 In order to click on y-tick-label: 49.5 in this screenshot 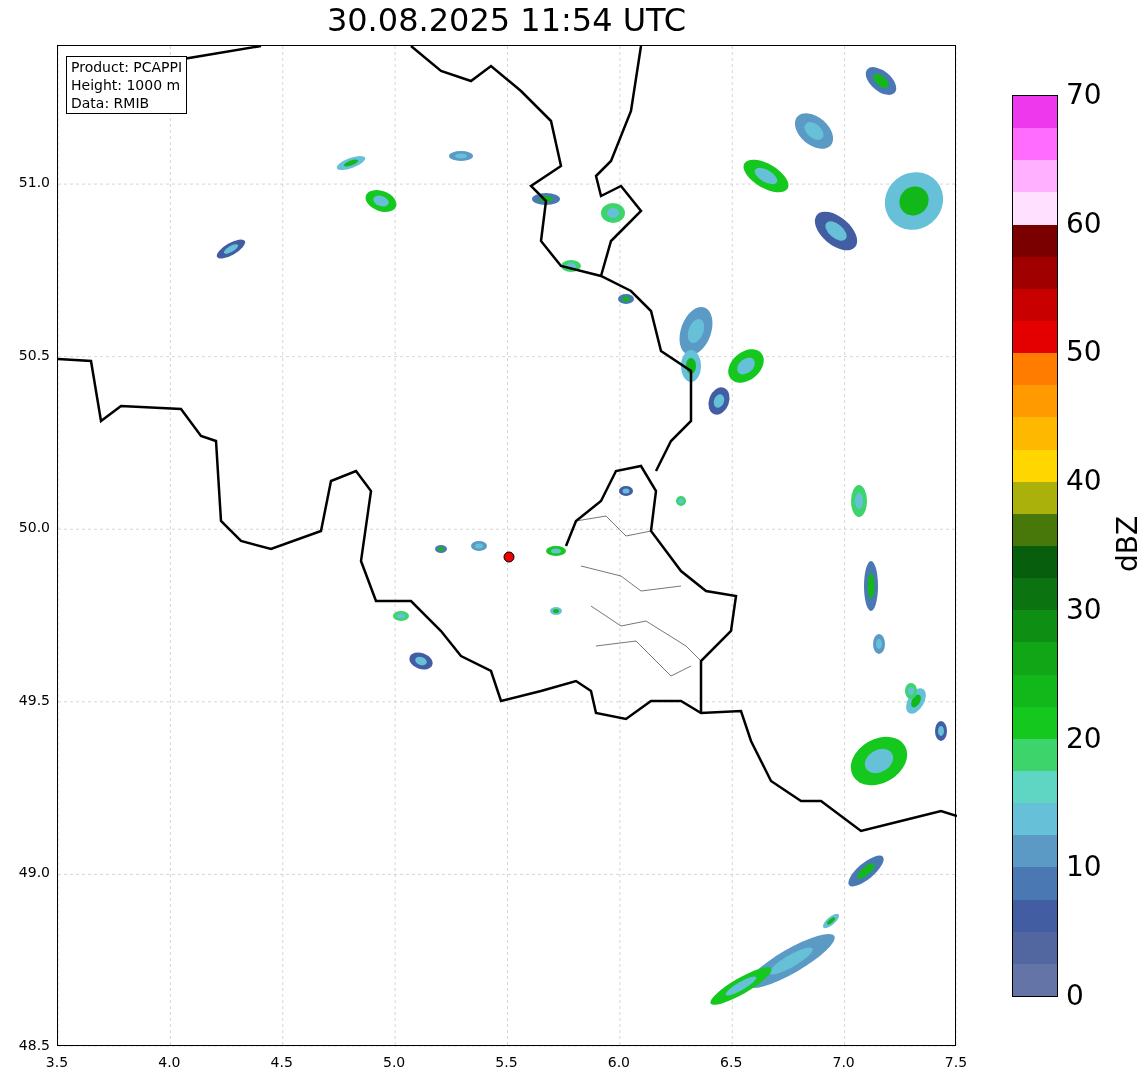, I will do `click(33, 699)`.